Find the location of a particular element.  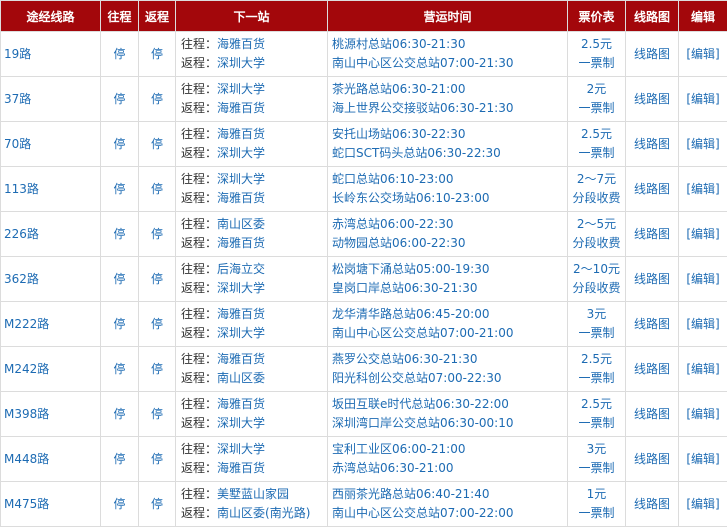

fare-amount: 2～7元 is located at coordinates (596, 179).